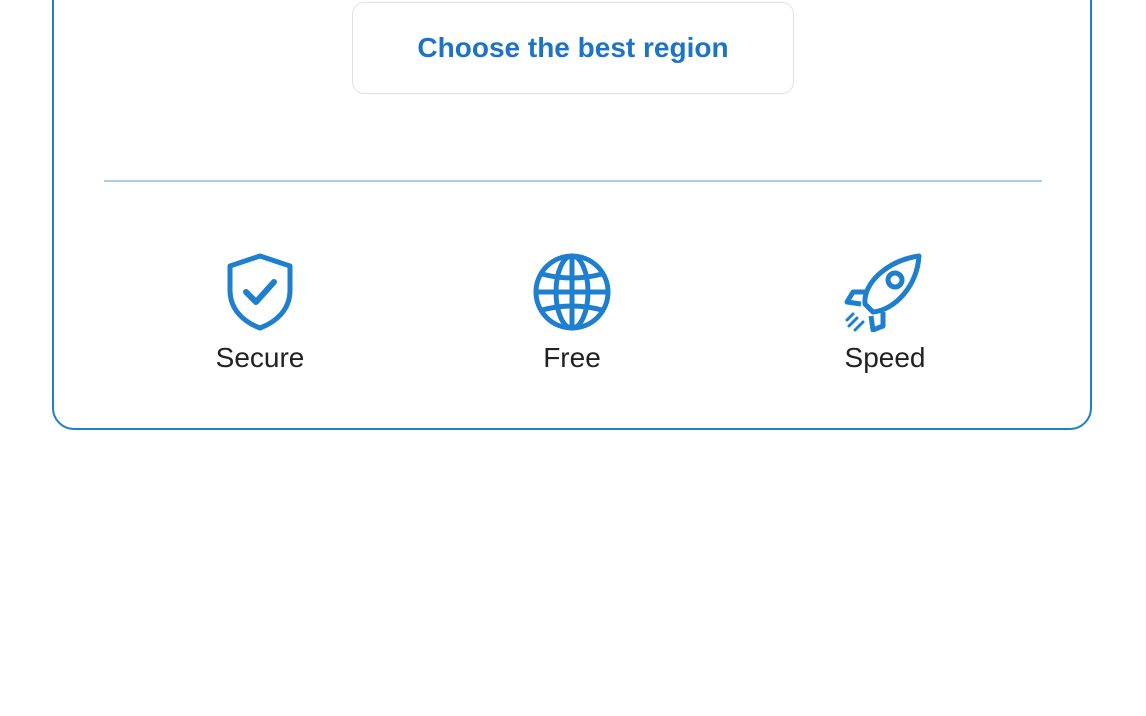 The image size is (1146, 716). I want to click on feature-free: Free, so click(572, 312).